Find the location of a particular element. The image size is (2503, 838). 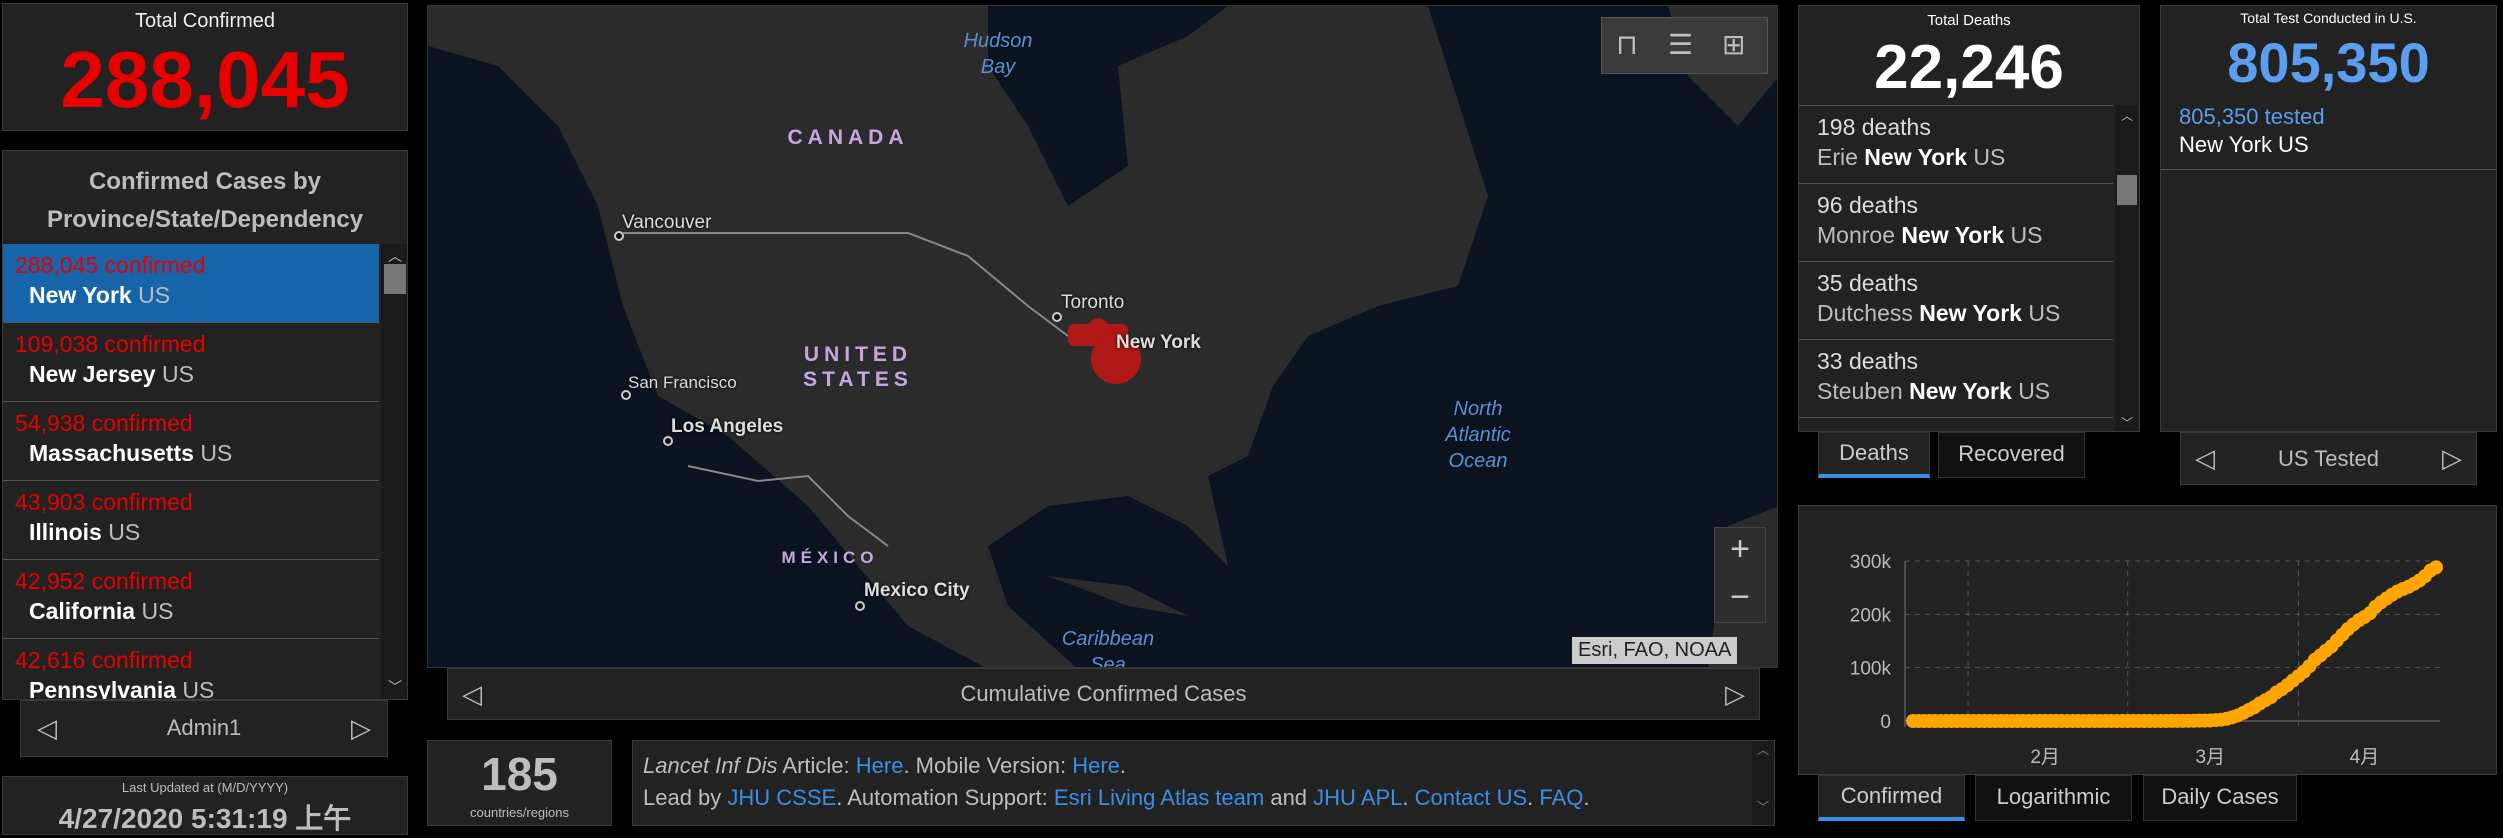

info-text: . Mobile Version: is located at coordinates (988, 765).